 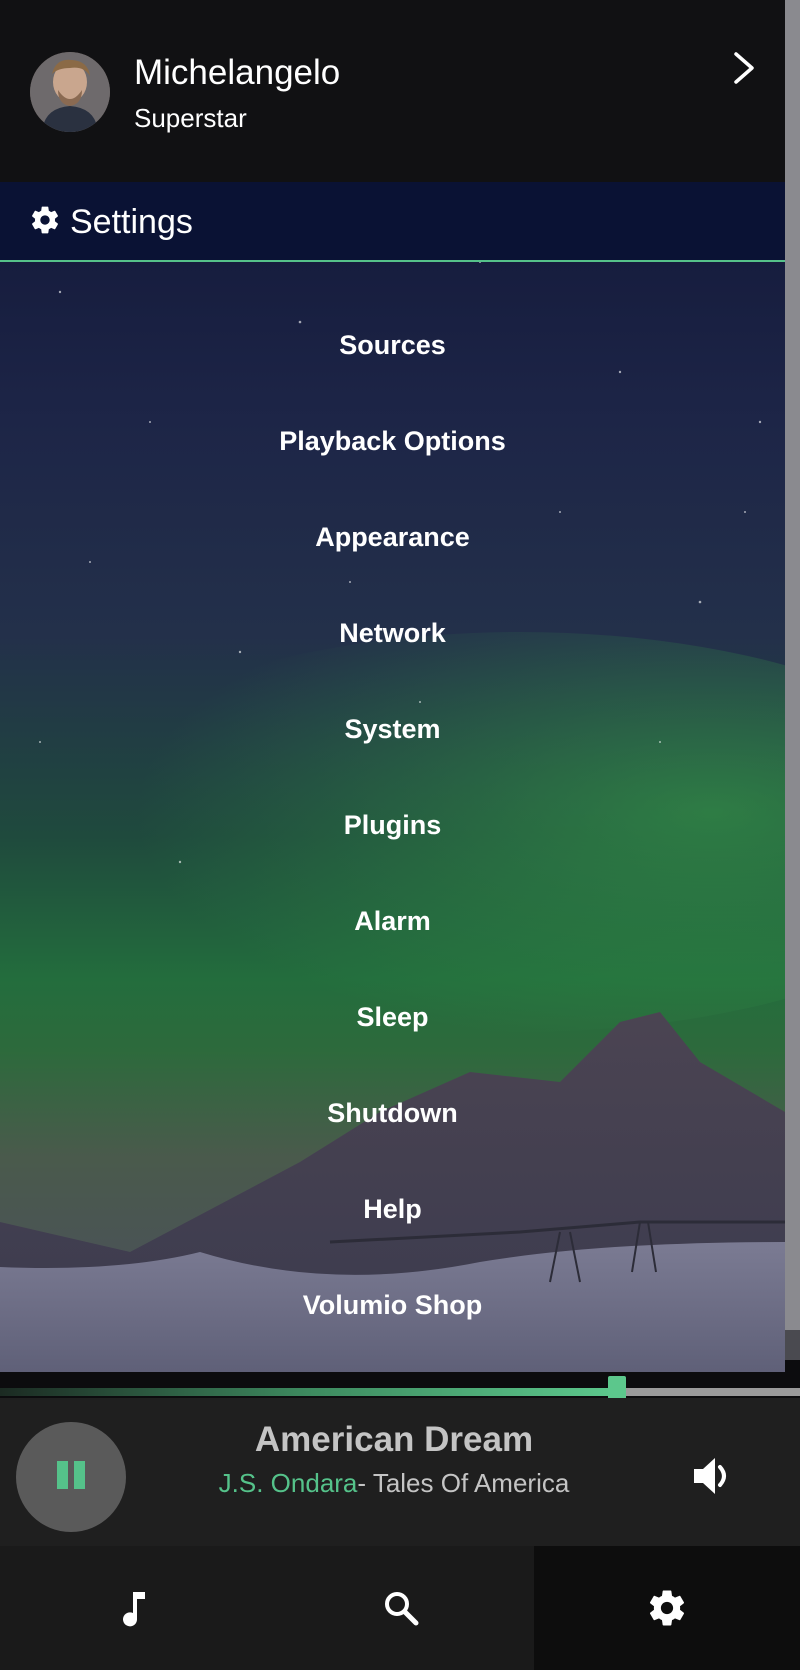 What do you see at coordinates (392, 1017) in the screenshot?
I see `menu-item-sleep: Sleep` at bounding box center [392, 1017].